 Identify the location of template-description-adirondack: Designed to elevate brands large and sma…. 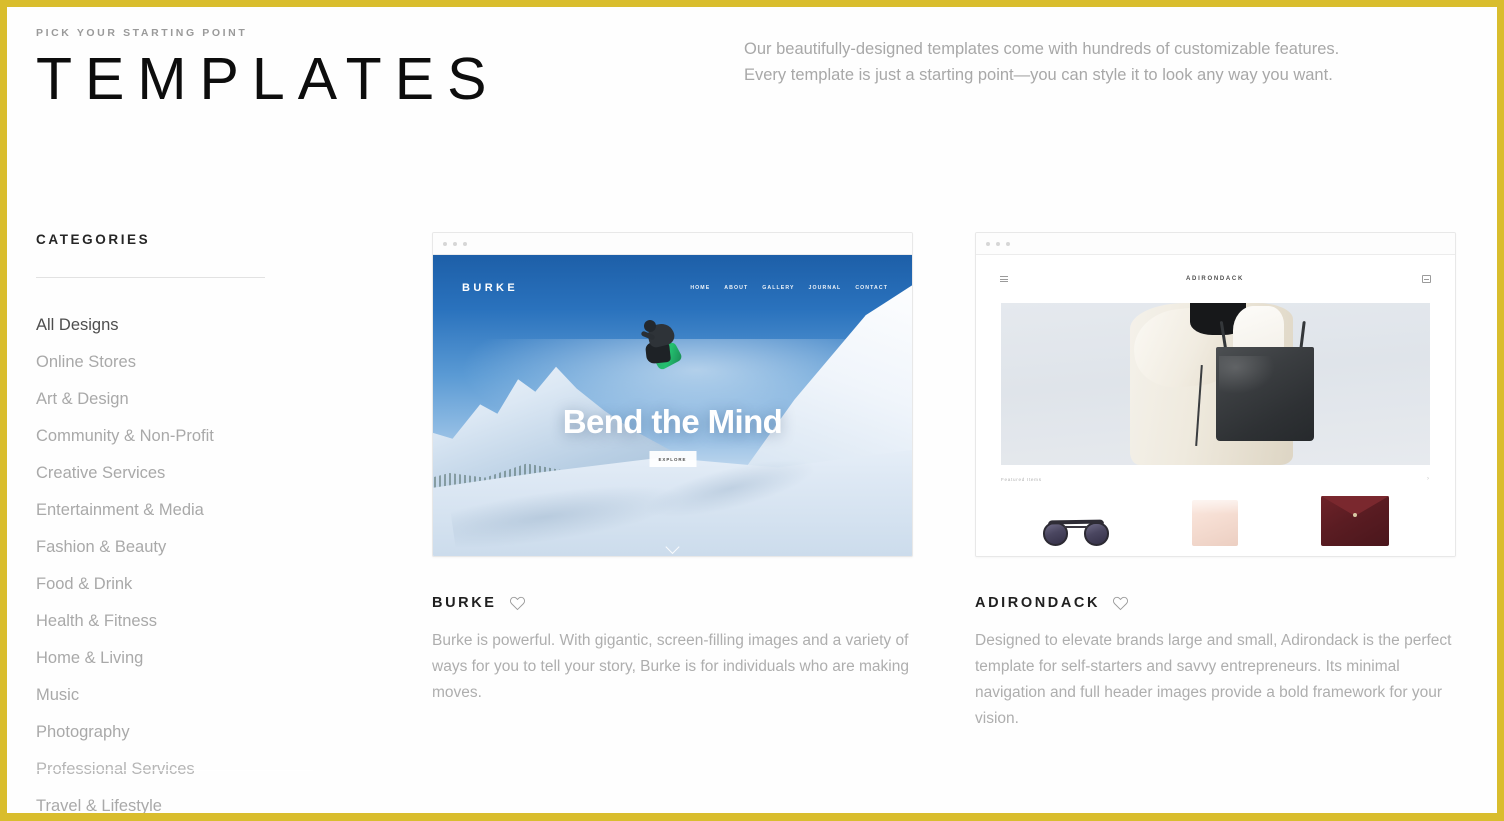
(1213, 679).